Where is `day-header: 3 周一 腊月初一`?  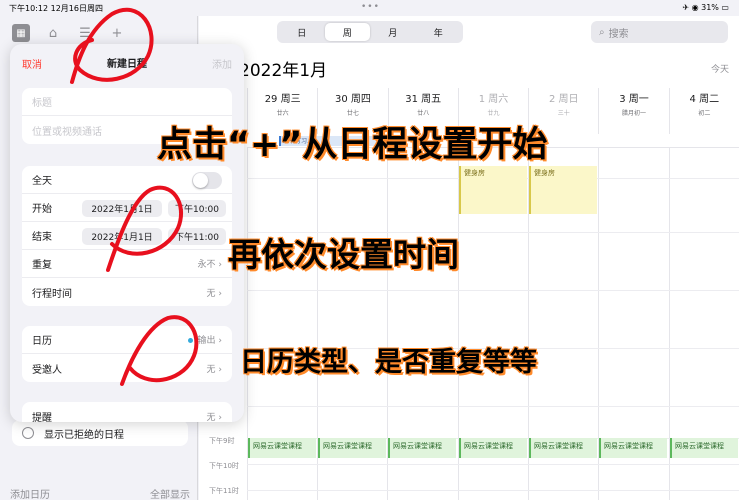
day-header: 3 周一 腊月初一 is located at coordinates (633, 111).